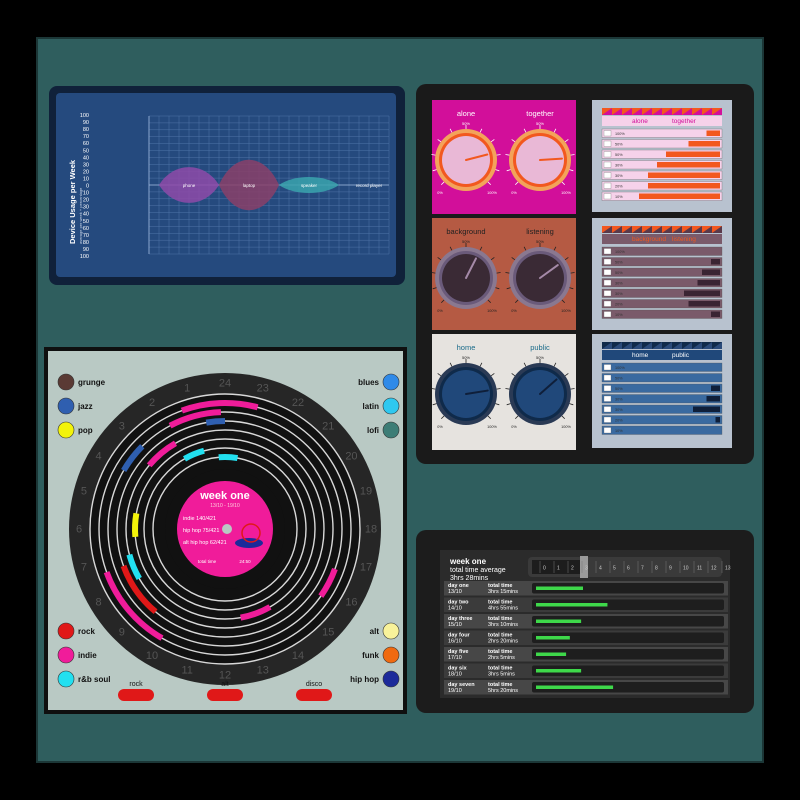 This screenshot has height=800, width=800. I want to click on day-total-time: 3hrs 5mins, so click(501, 675).